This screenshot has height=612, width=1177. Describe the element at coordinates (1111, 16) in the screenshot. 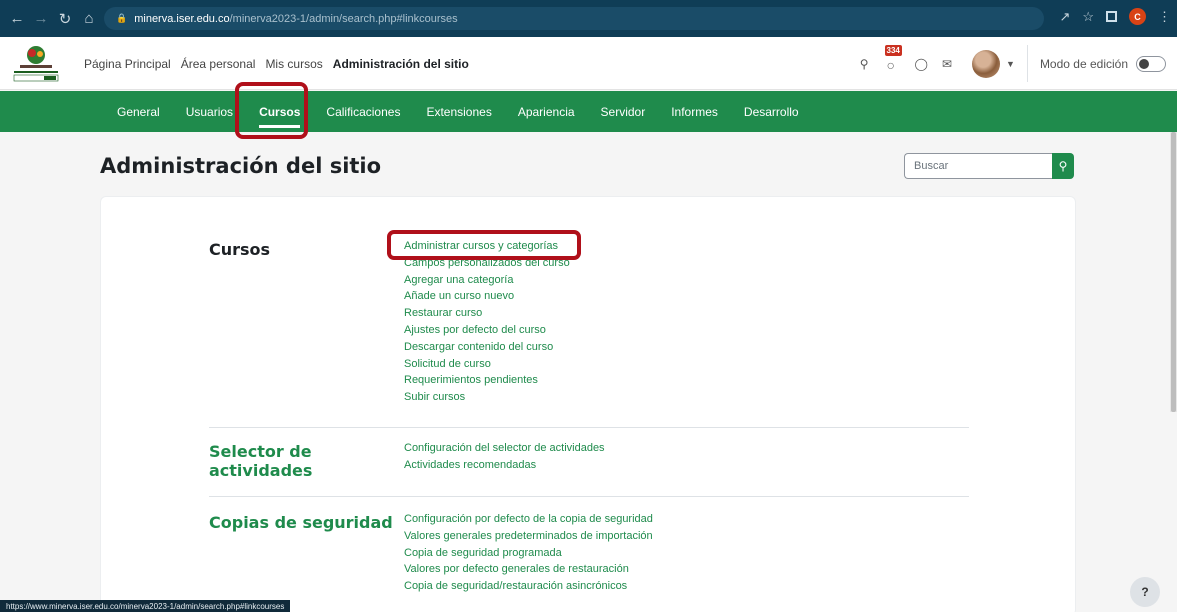

I see `sidepanel-icon` at that location.